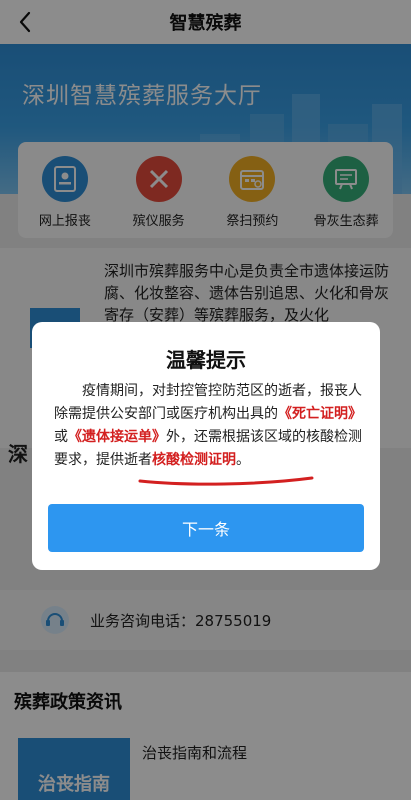 The image size is (411, 800). Describe the element at coordinates (206, 528) in the screenshot. I see `next-button: 下一条` at that location.